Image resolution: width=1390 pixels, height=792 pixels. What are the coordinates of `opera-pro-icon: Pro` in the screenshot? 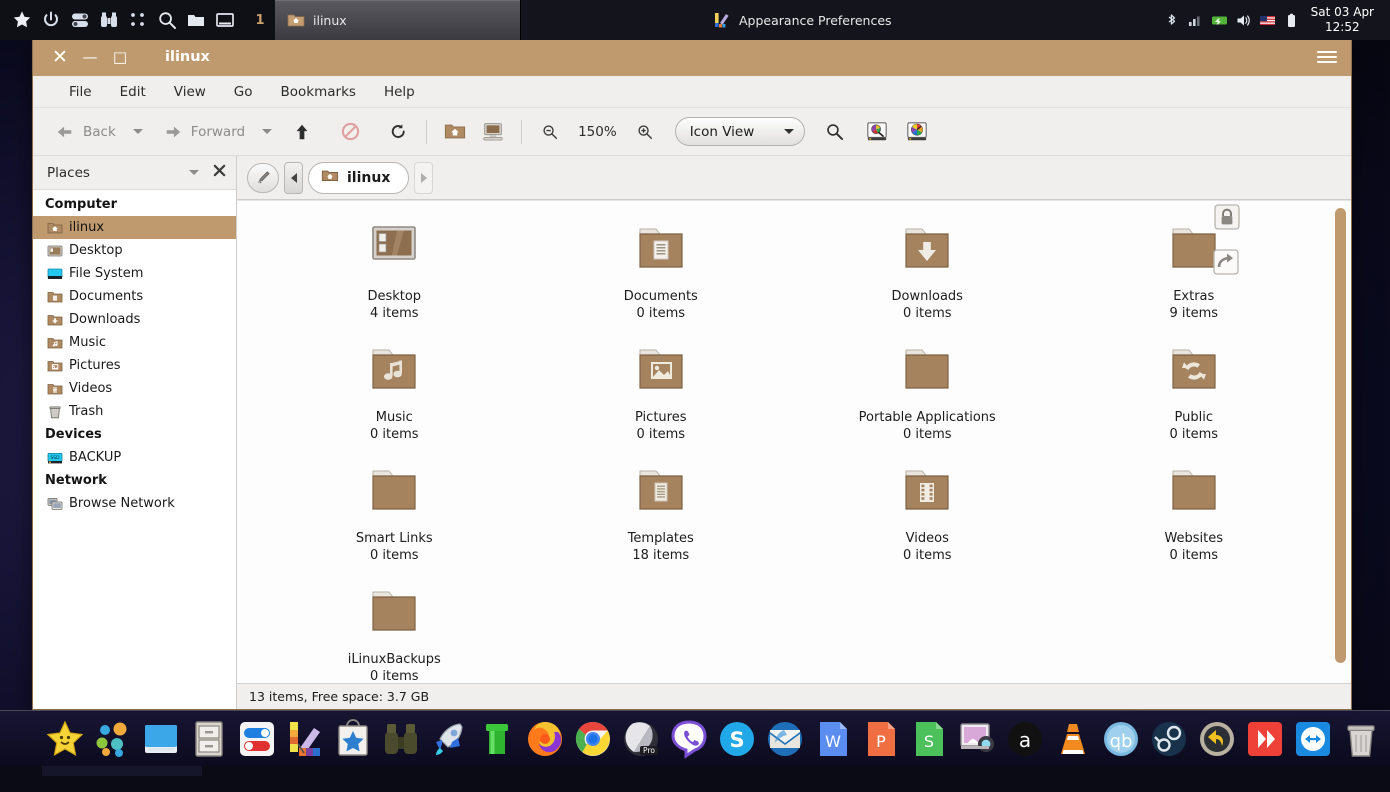 It's located at (641, 739).